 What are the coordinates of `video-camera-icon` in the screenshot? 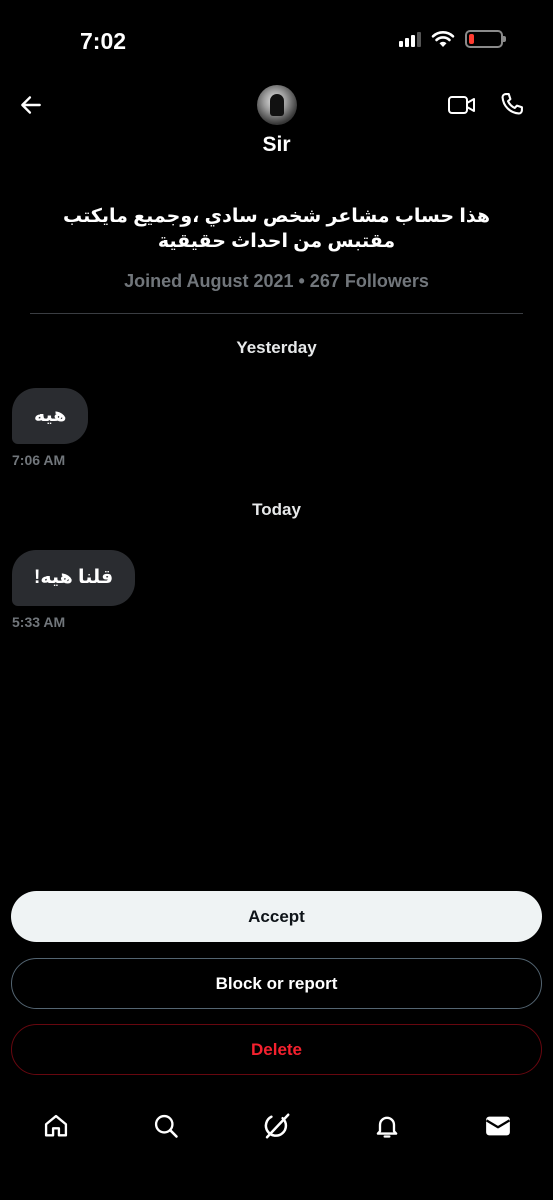 It's located at (461, 105).